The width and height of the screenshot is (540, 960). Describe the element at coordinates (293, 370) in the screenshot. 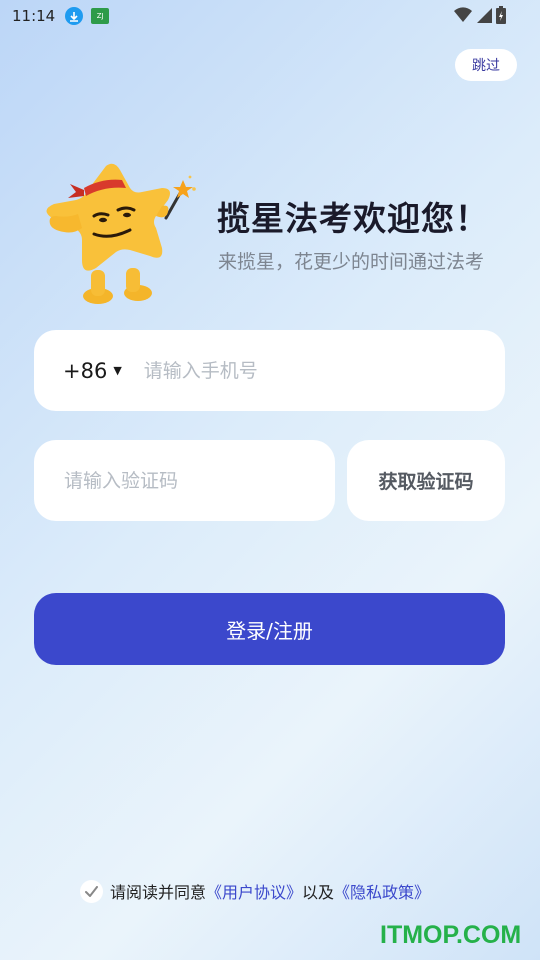

I see `phone-input` at that location.